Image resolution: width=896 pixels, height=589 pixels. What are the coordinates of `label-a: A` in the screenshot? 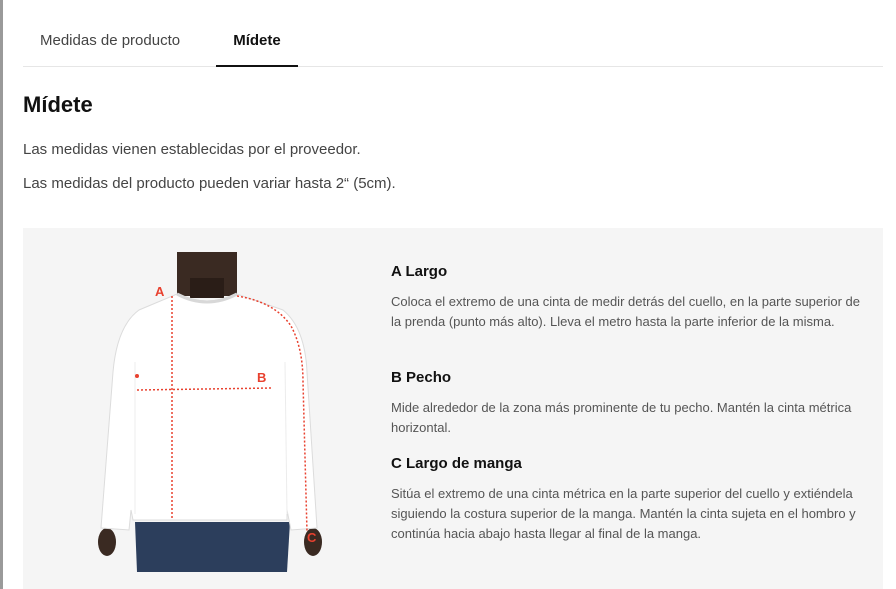 It's located at (160, 291).